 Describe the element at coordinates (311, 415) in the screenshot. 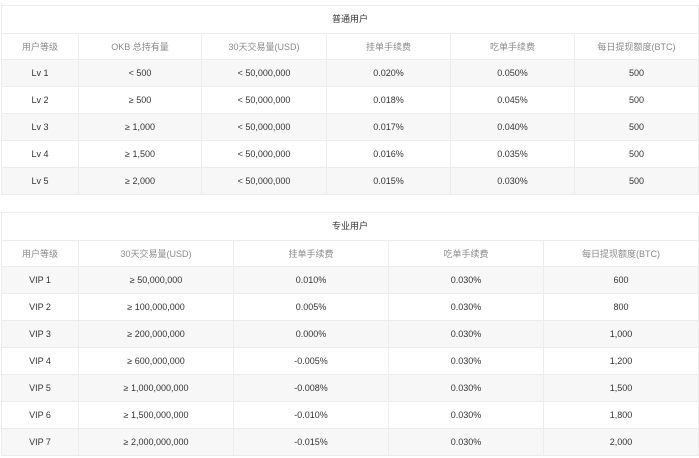

I see `cell-maker-fee: -0.010%` at that location.